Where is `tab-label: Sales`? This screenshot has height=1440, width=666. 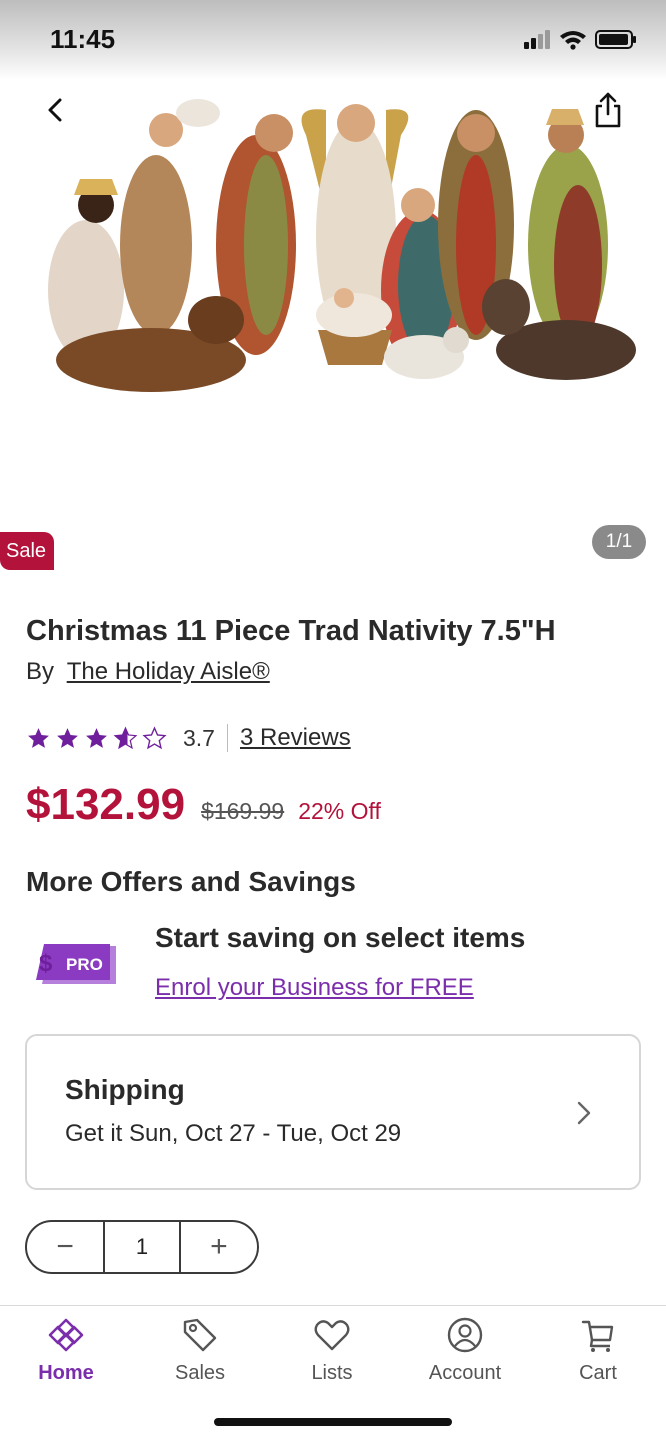 tab-label: Sales is located at coordinates (200, 1373).